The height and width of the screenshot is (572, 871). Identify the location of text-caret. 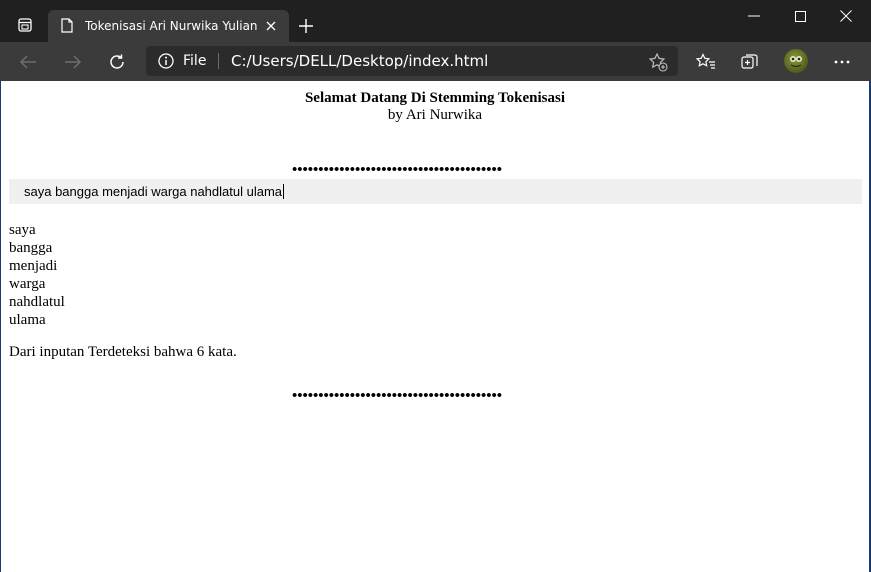
(284, 191).